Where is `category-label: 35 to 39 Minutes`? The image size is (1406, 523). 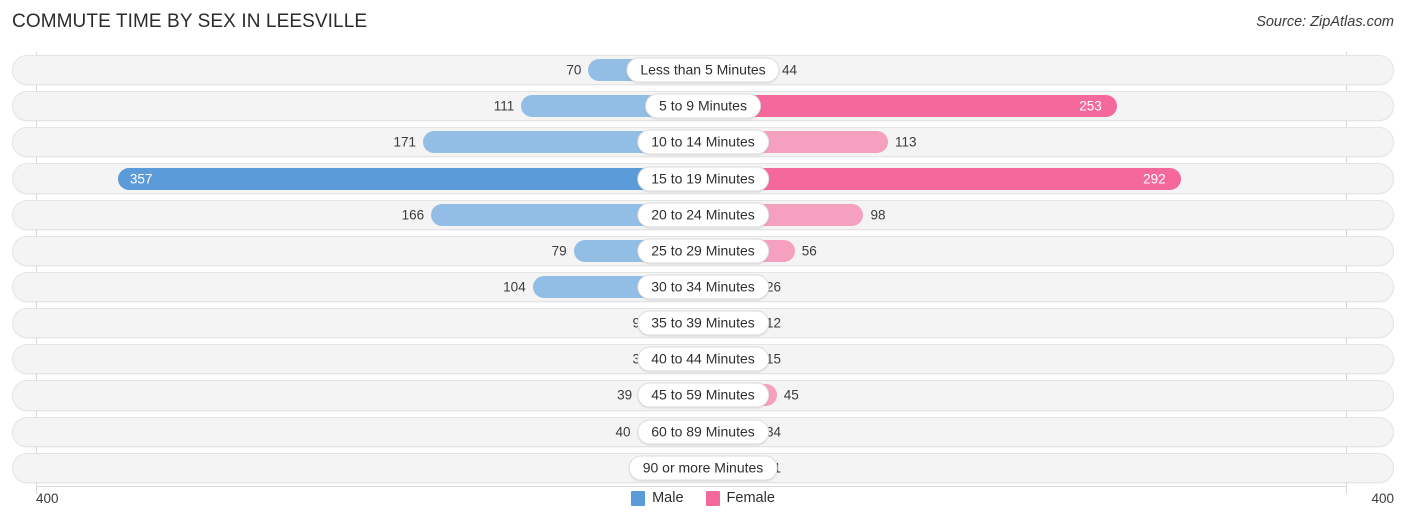
category-label: 35 to 39 Minutes is located at coordinates (703, 323).